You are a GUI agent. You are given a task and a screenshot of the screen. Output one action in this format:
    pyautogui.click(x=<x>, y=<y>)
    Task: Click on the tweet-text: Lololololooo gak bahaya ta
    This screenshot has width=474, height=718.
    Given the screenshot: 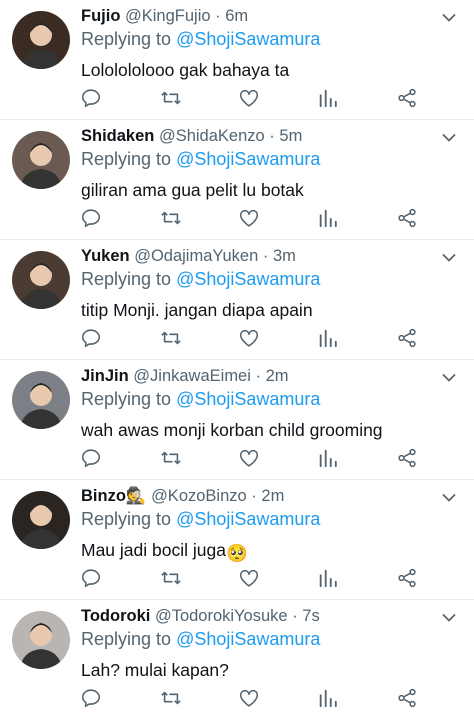 What is the action you would take?
    pyautogui.click(x=272, y=70)
    